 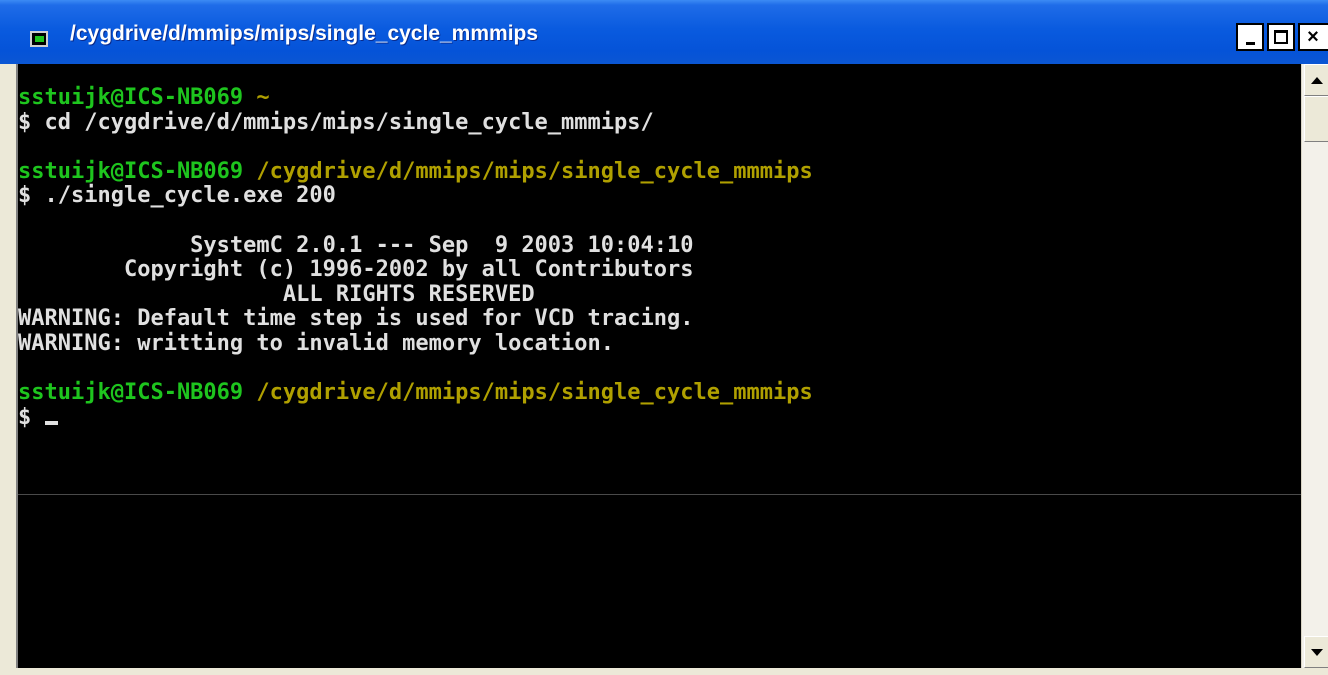 I want to click on output-text: ALL RIGHTS RESERVED, so click(x=276, y=294).